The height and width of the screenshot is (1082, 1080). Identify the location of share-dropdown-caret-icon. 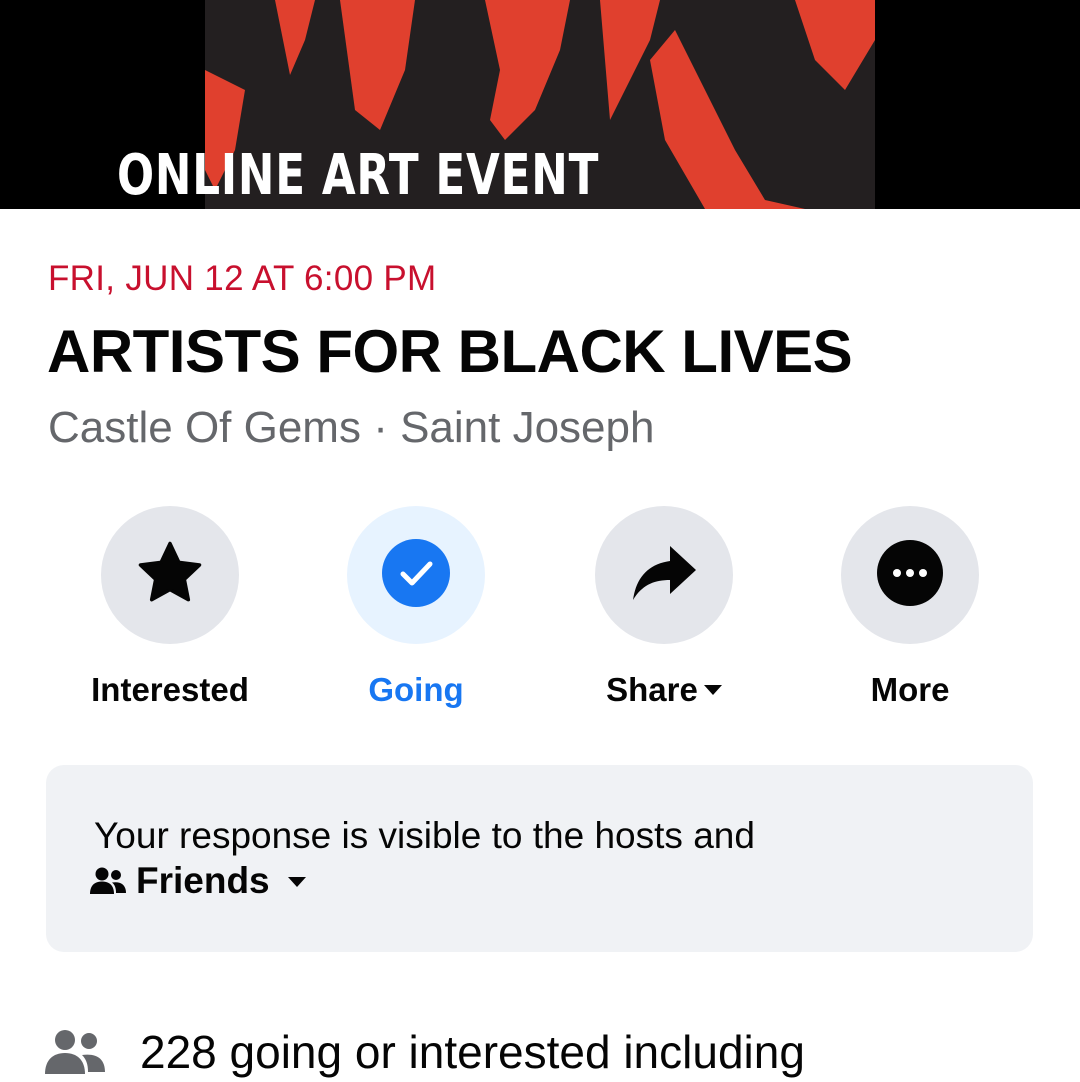
(712, 690).